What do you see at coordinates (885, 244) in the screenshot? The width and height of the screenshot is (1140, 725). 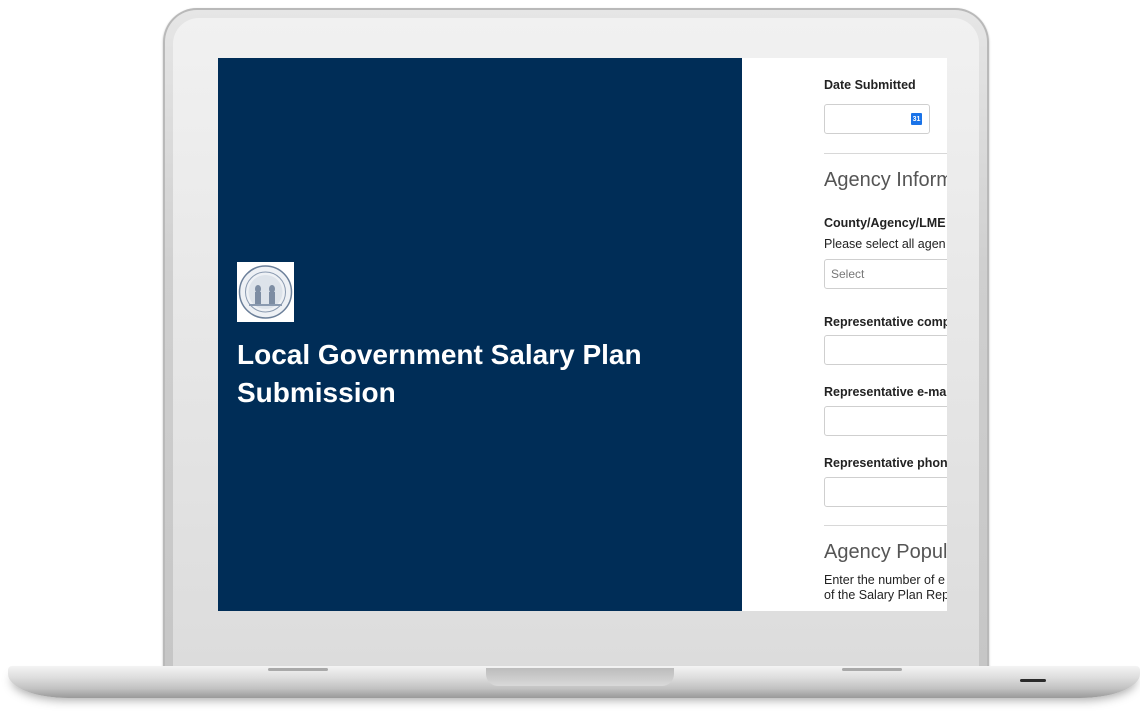 I see `county-agency-hint: Please select all agen` at bounding box center [885, 244].